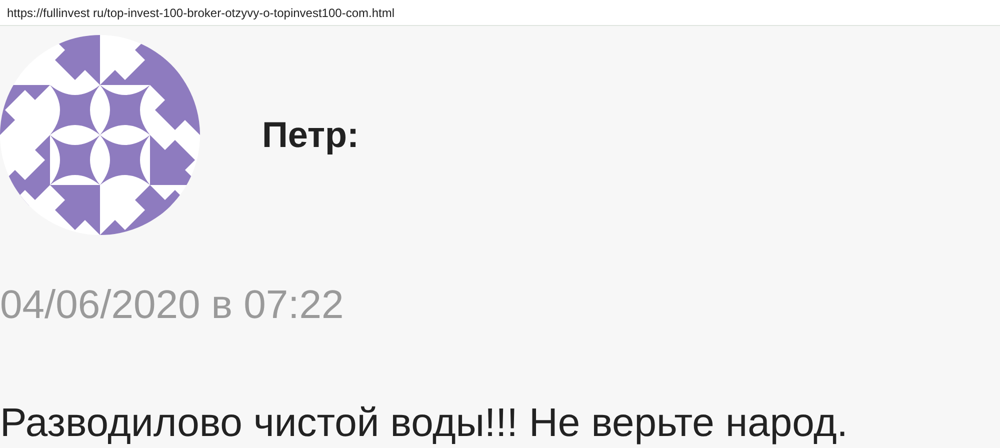  I want to click on address-bar: https://fullinvest ru/top-invest-100-broker-otzyvy-o-topinvest100-com.html, so click(500, 13).